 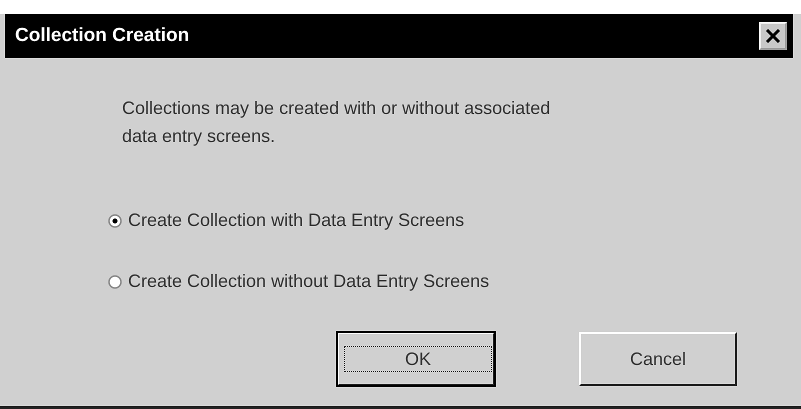 I want to click on dialog-button: OK, so click(x=416, y=359).